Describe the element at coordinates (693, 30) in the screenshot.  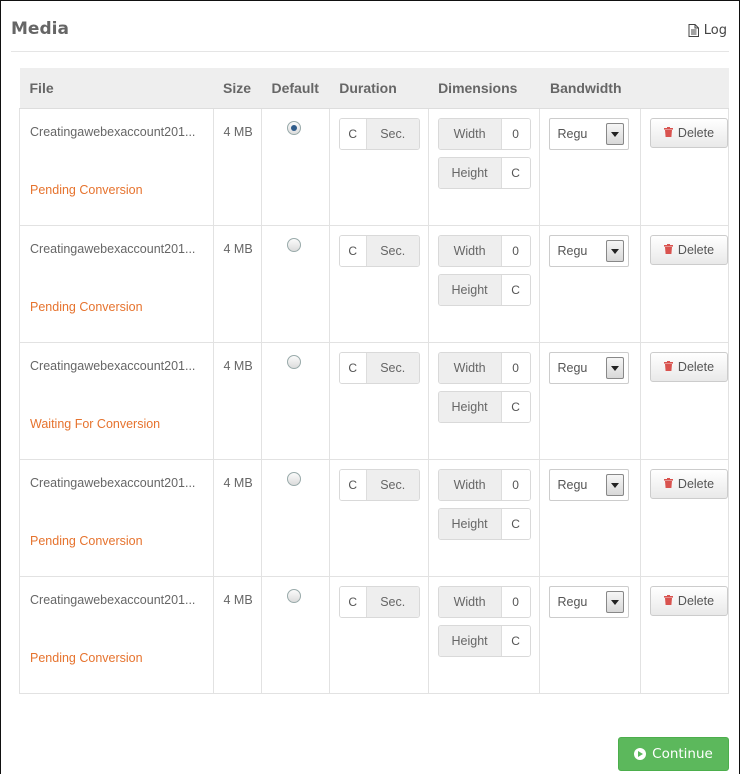
I see `file-text-icon` at that location.